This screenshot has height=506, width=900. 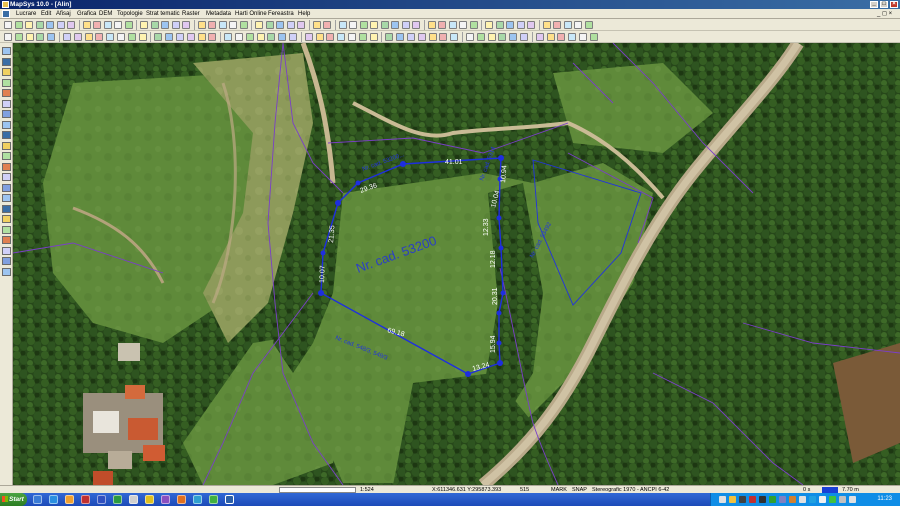 I want to click on menu-raster: Raster, so click(x=191, y=14).